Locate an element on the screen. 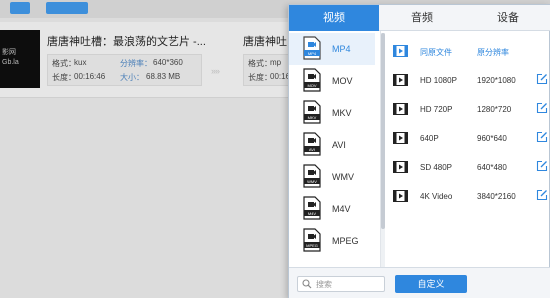 The height and width of the screenshot is (298, 550). search-box is located at coordinates (341, 284).